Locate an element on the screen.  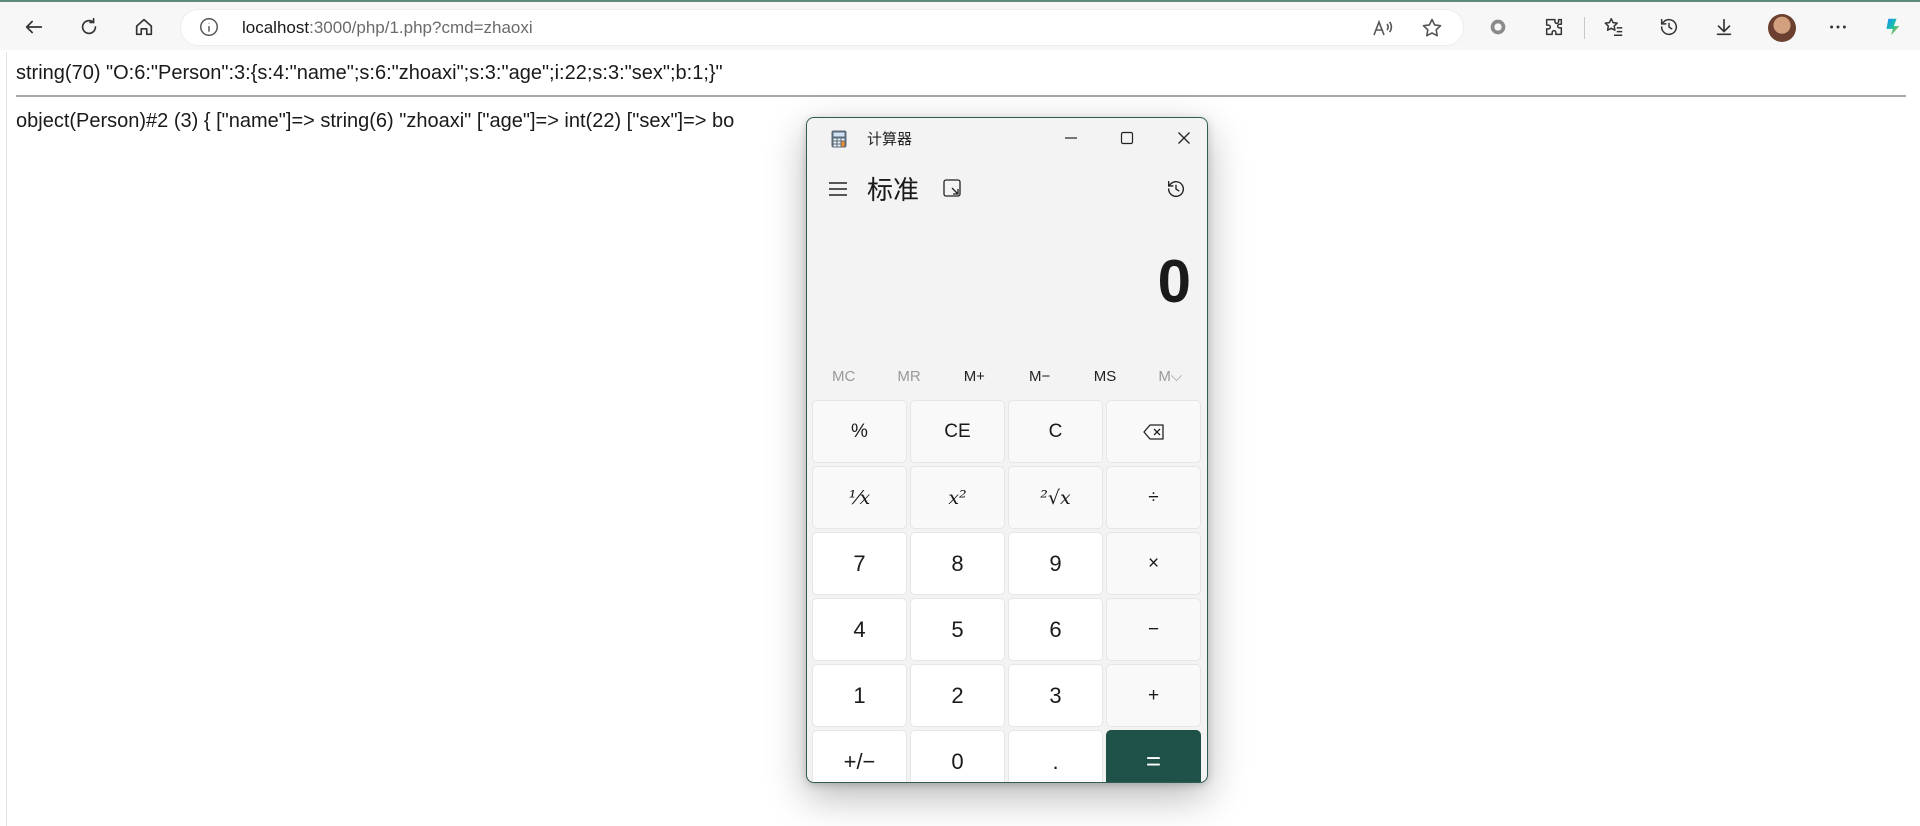
address-bar: localhost:3000/php/1.php?cmd=zhaoxi is located at coordinates (822, 27).